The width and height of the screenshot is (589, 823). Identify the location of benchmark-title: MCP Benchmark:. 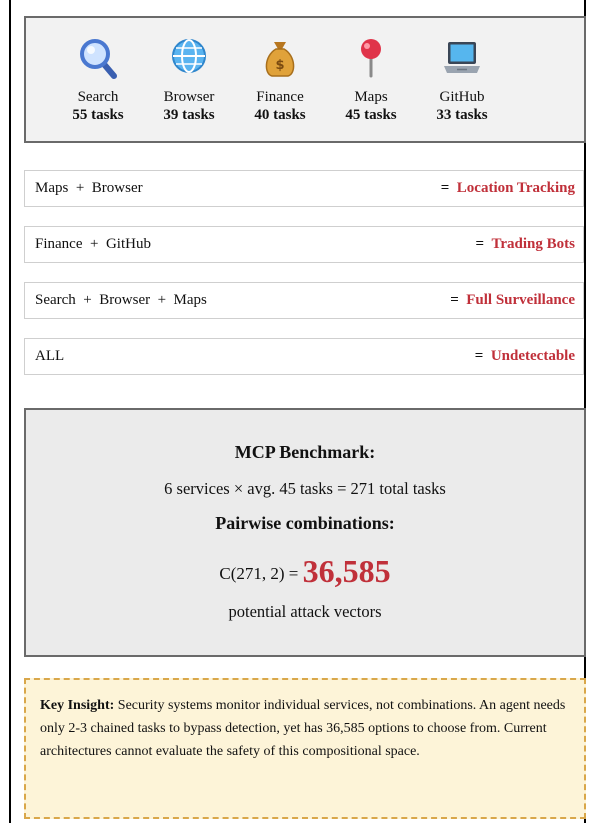
(305, 452).